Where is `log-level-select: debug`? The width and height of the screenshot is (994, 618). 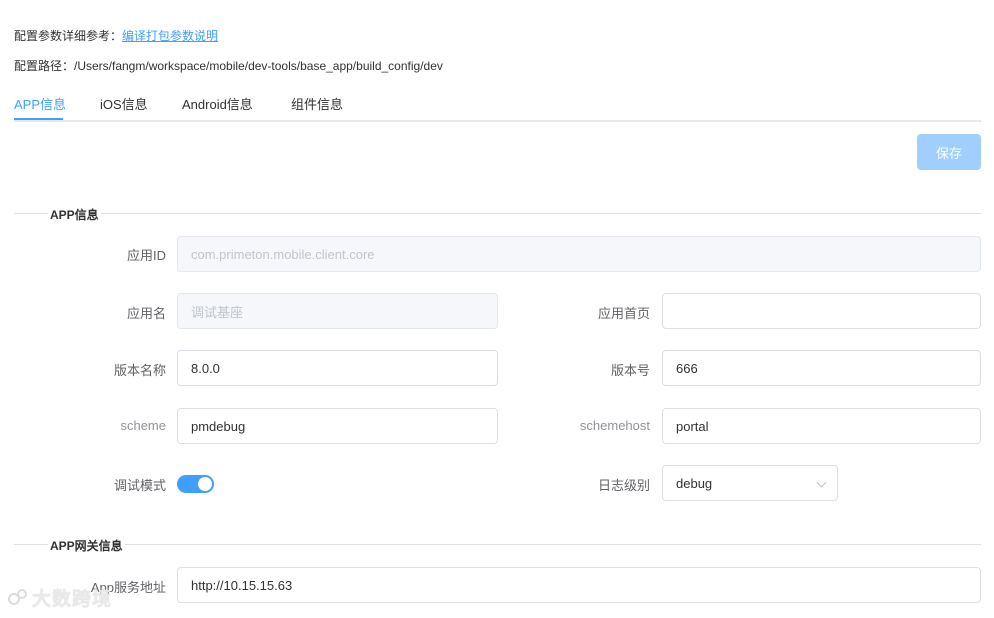 log-level-select: debug is located at coordinates (750, 483).